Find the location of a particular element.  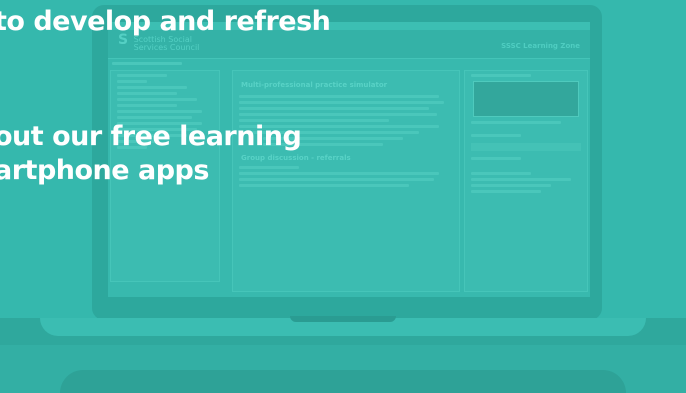

logo-line-2: Services Council is located at coordinates (166, 47).